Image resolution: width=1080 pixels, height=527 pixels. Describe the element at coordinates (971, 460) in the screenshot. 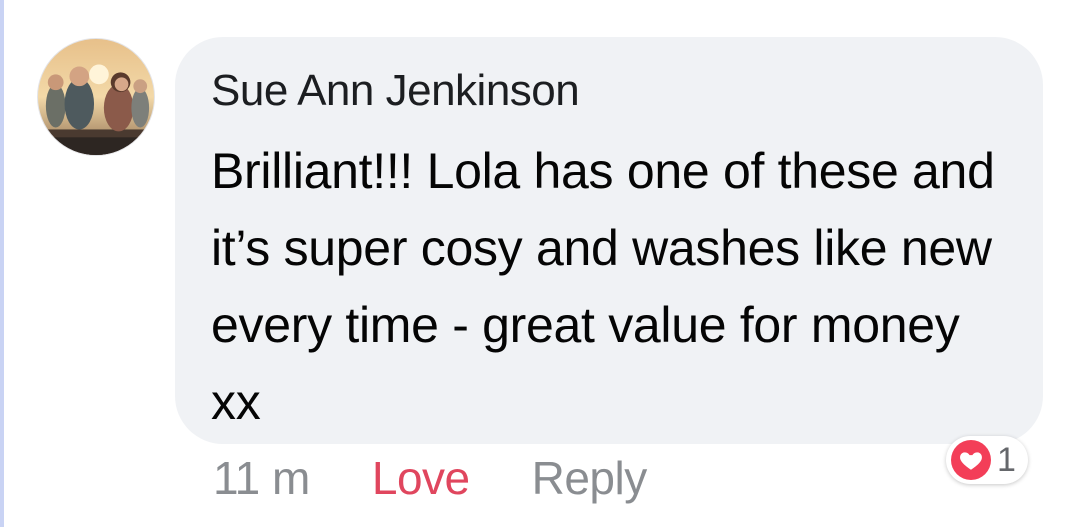

I see `heart-icon` at that location.